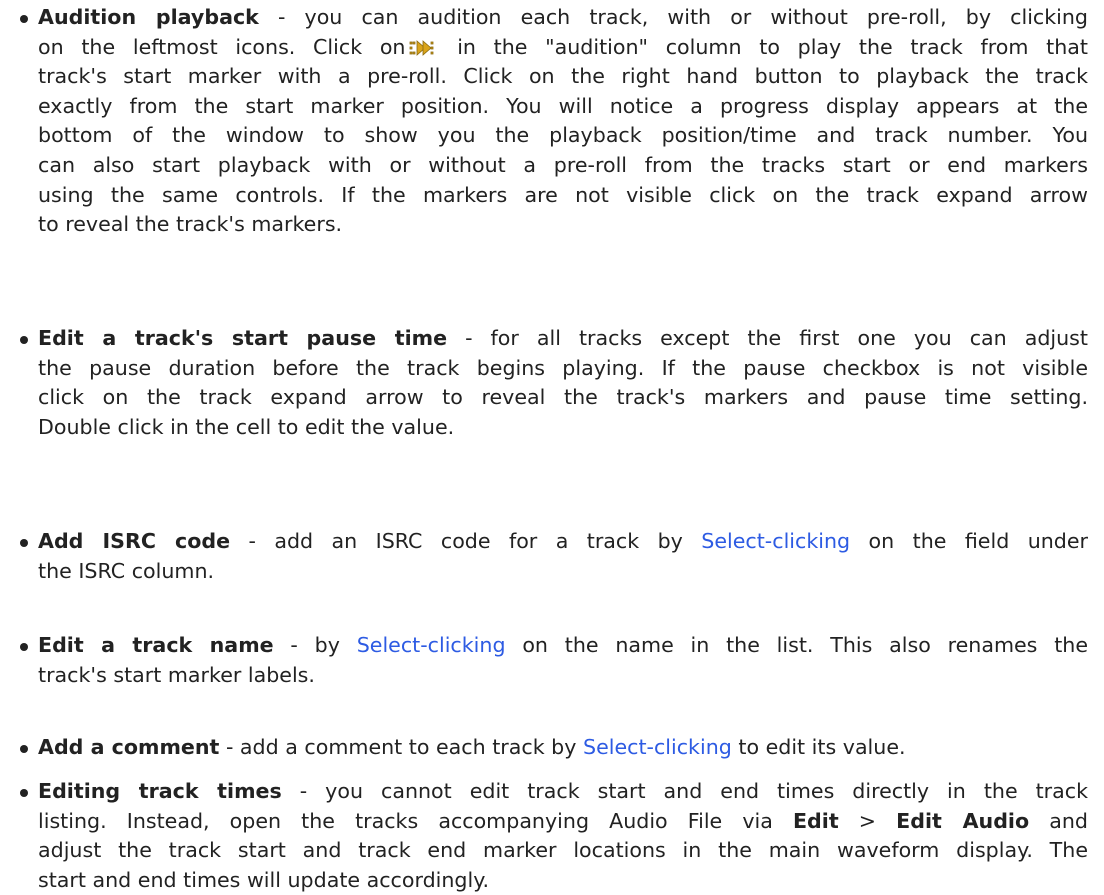 The height and width of the screenshot is (895, 1104). I want to click on item-text: - add an ISRC code for a track by, so click(466, 541).